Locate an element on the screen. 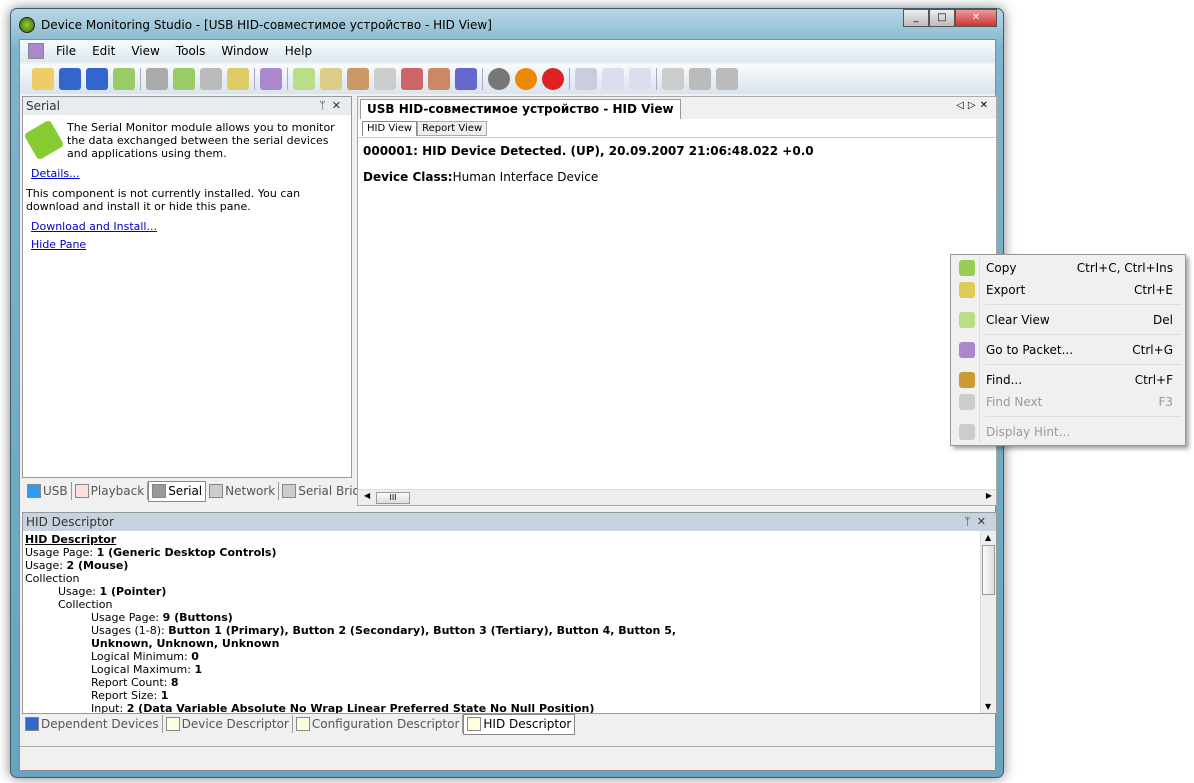  save-log-icon is located at coordinates (466, 79).